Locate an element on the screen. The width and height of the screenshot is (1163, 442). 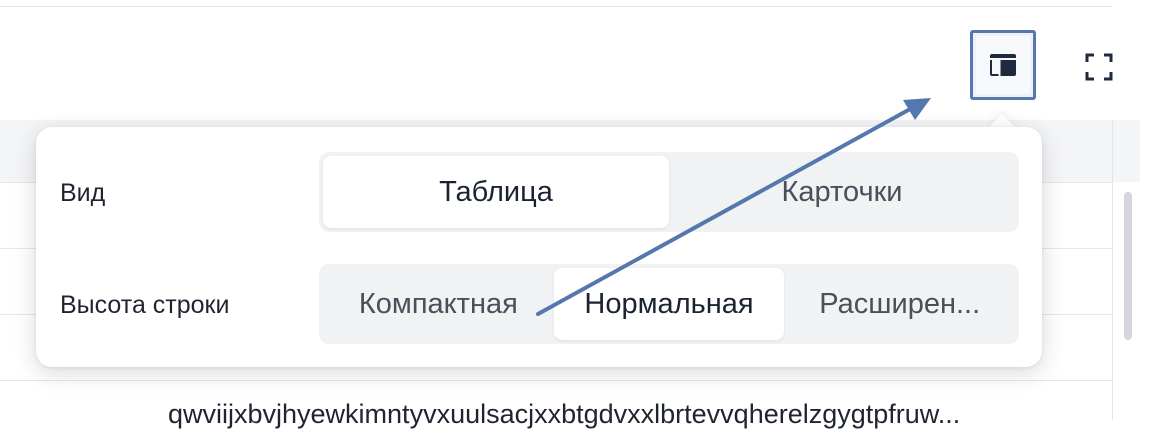
annotation-arrow-head is located at coordinates (917, 109).